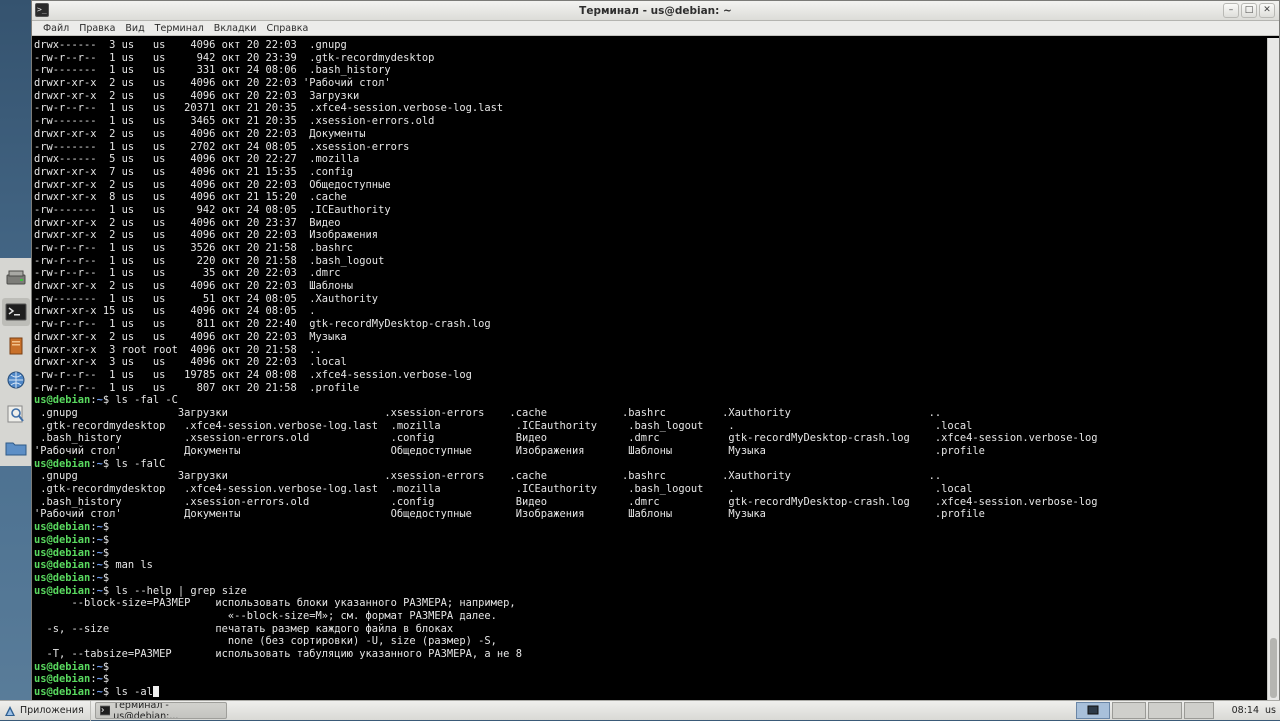 This screenshot has height=721, width=1280. I want to click on user-indicator: us, so click(1270, 710).